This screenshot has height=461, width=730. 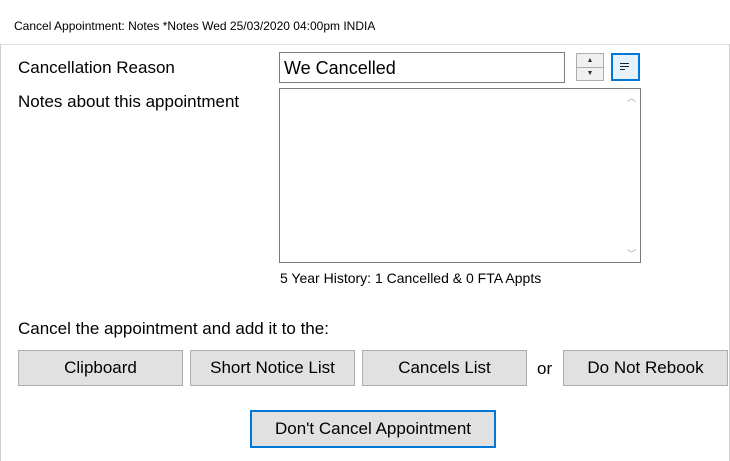 I want to click on short-notice-list-button: Short Notice List, so click(x=272, y=368).